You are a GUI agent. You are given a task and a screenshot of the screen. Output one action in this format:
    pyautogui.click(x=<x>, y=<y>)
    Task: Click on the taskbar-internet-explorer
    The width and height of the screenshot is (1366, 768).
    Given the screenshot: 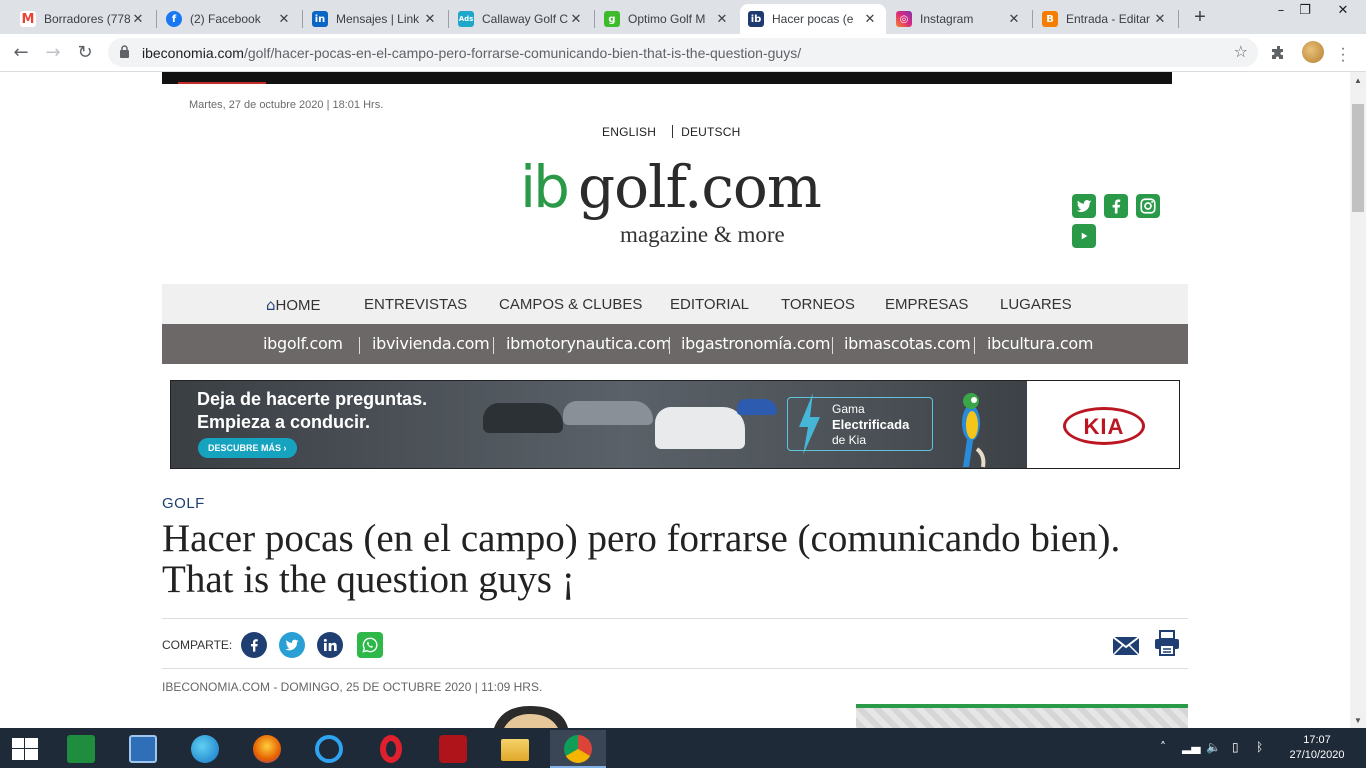 What is the action you would take?
    pyautogui.click(x=328, y=749)
    